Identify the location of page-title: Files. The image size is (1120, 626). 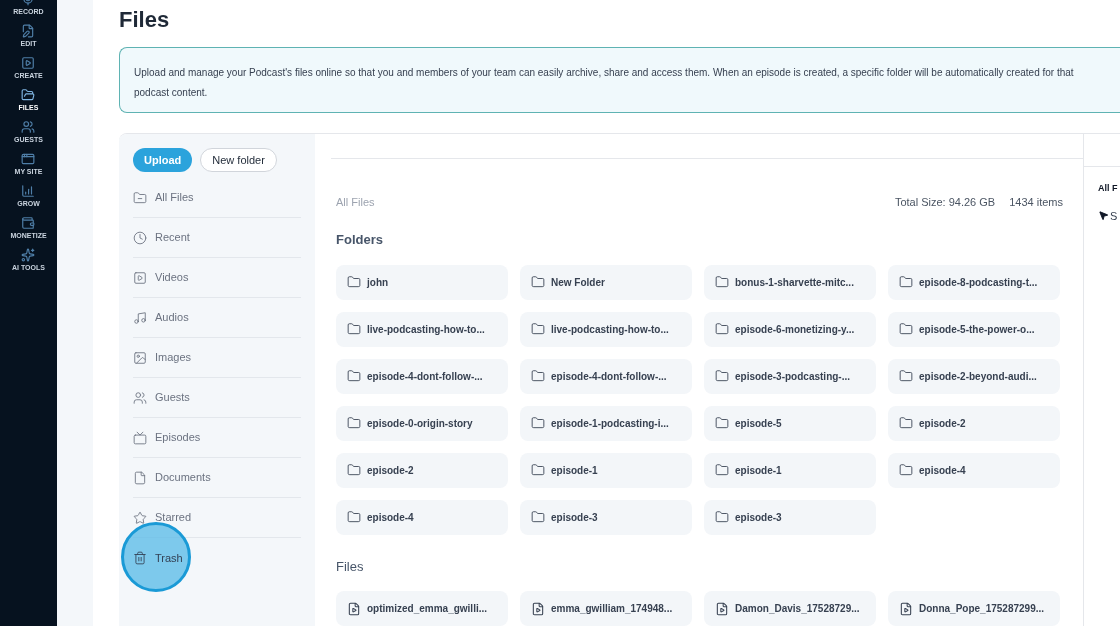
(144, 20).